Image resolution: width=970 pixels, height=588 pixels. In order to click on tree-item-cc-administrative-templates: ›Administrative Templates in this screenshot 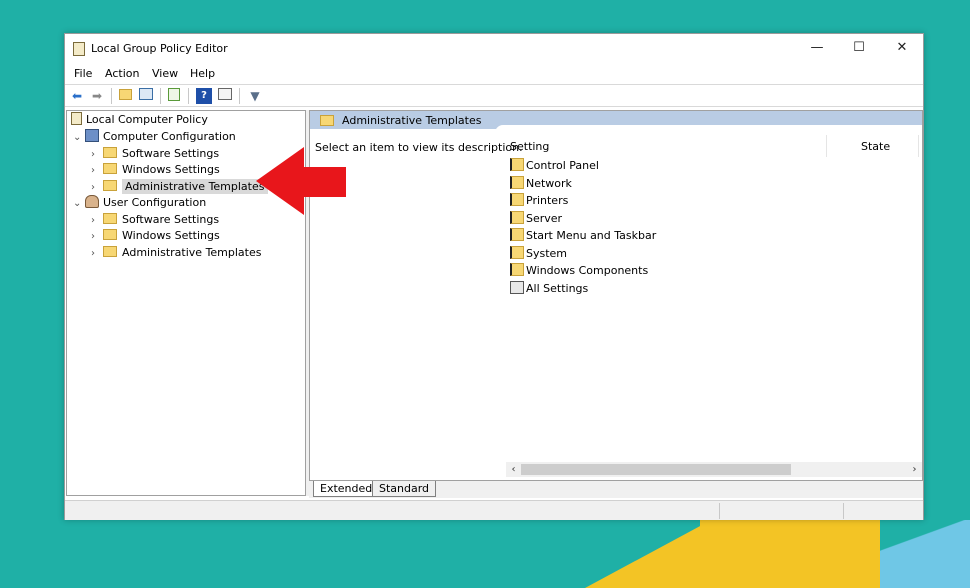, I will do `click(179, 187)`.